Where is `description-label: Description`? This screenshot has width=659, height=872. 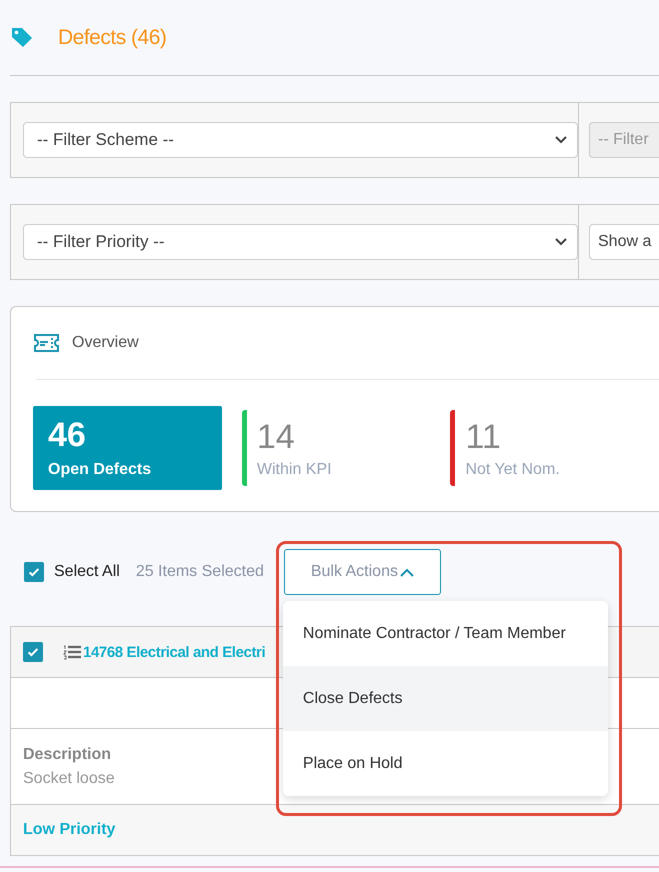
description-label: Description is located at coordinates (67, 755).